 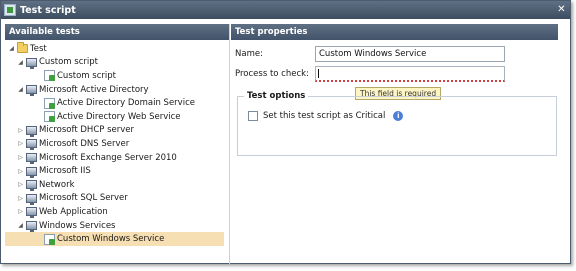 I want to click on critical-checkbox-label: Set this test script as Critical, so click(x=324, y=116).